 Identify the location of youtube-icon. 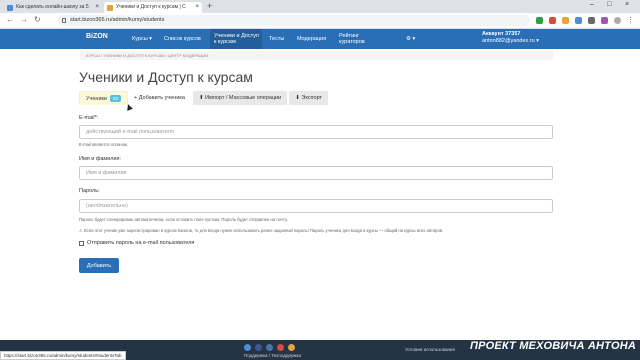
(280, 347).